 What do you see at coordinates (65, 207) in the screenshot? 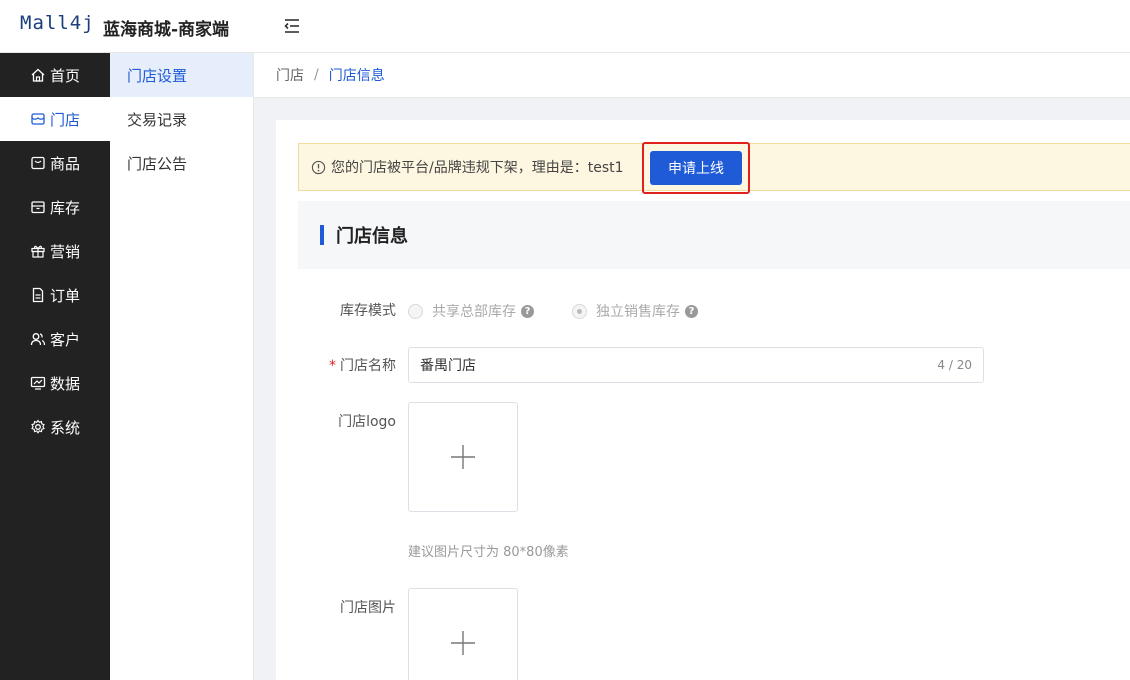
I see `sidebar-item-label: 库存` at bounding box center [65, 207].